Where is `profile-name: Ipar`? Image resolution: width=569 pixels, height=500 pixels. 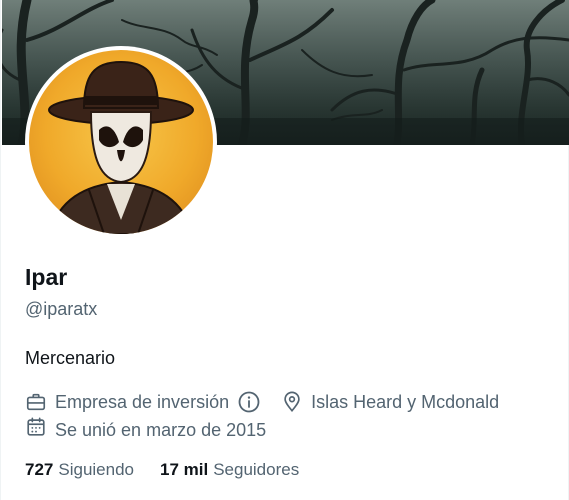
profile-name: Ipar is located at coordinates (46, 277).